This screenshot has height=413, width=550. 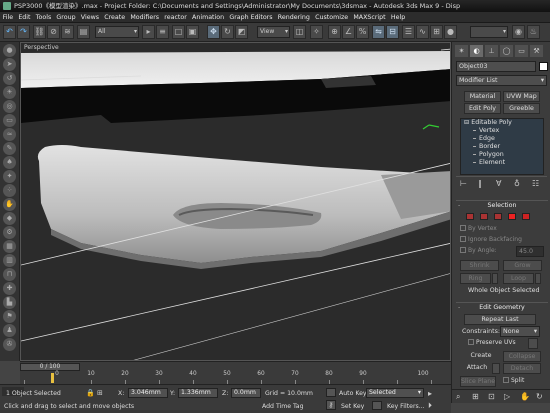 I want to click on select-by-name-icon: ≡, so click(x=162, y=32).